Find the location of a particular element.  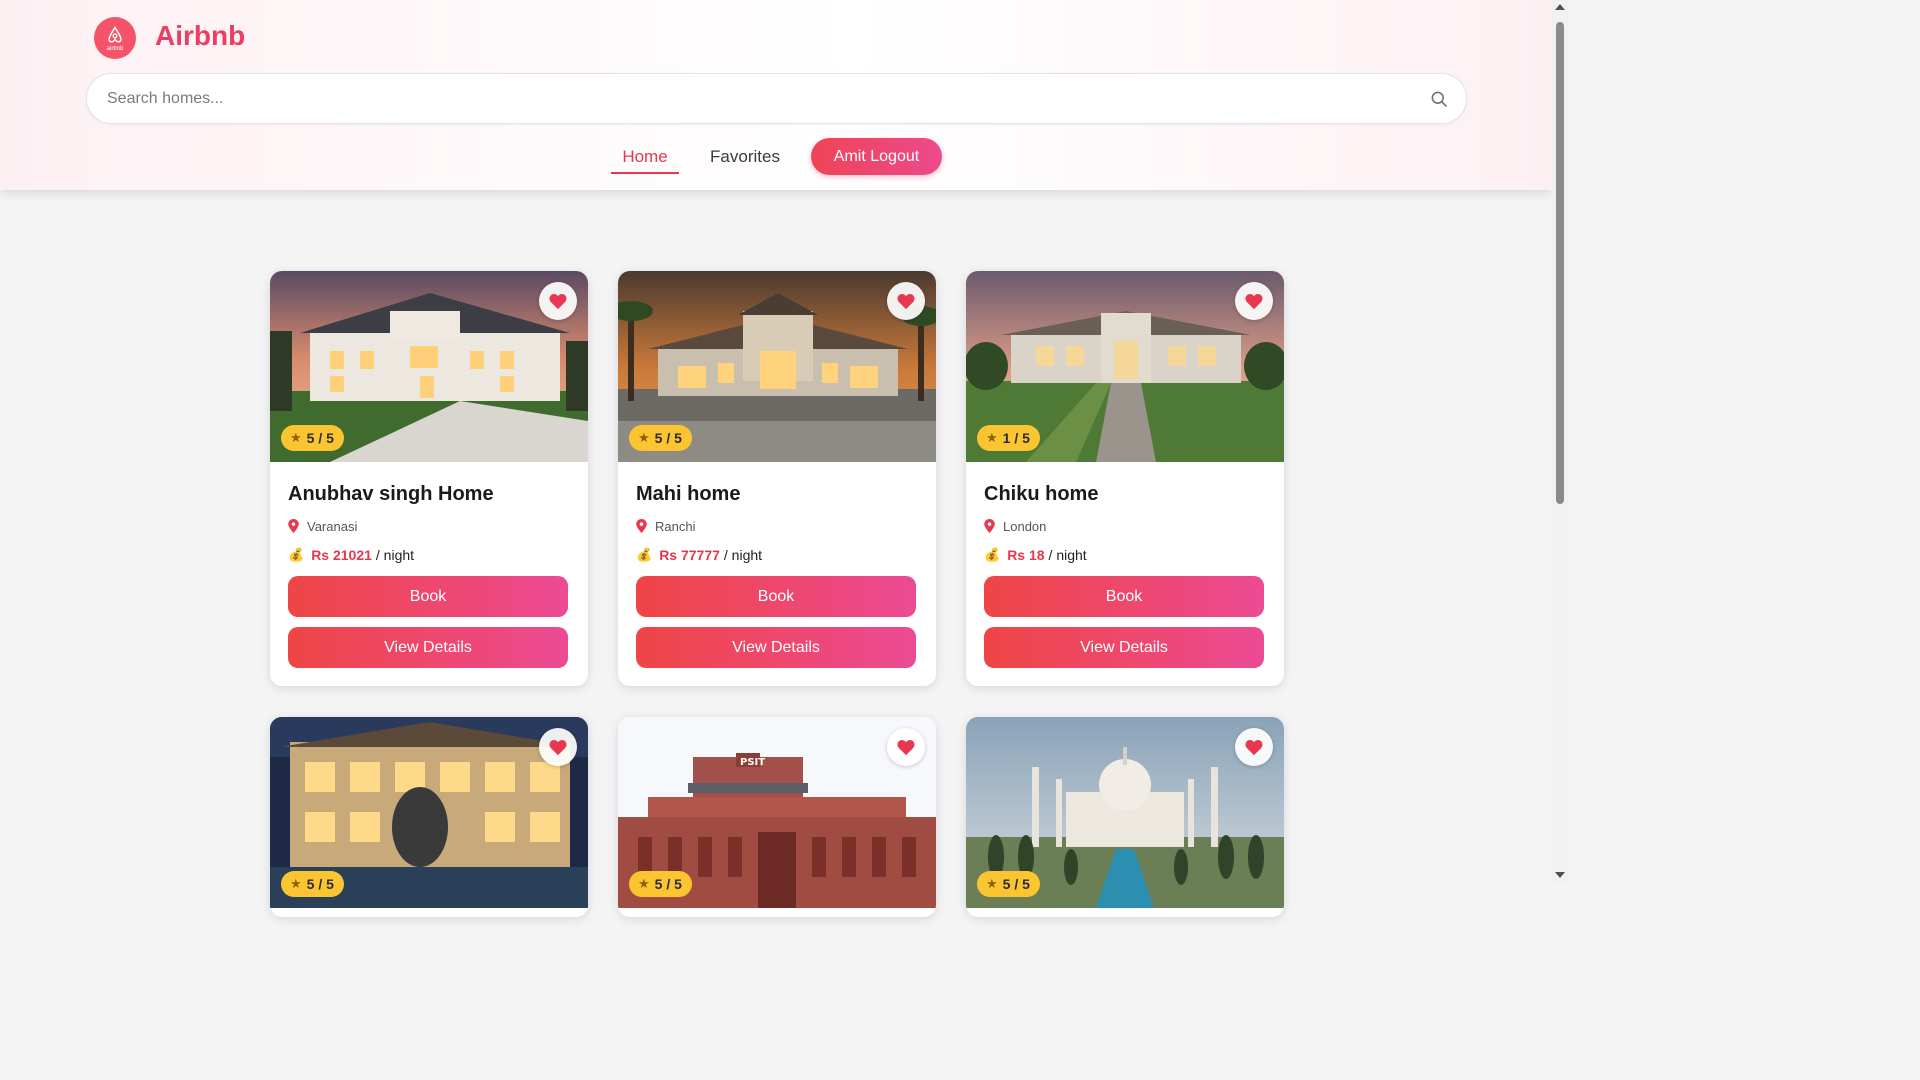

location-text: Varanasi is located at coordinates (332, 526).